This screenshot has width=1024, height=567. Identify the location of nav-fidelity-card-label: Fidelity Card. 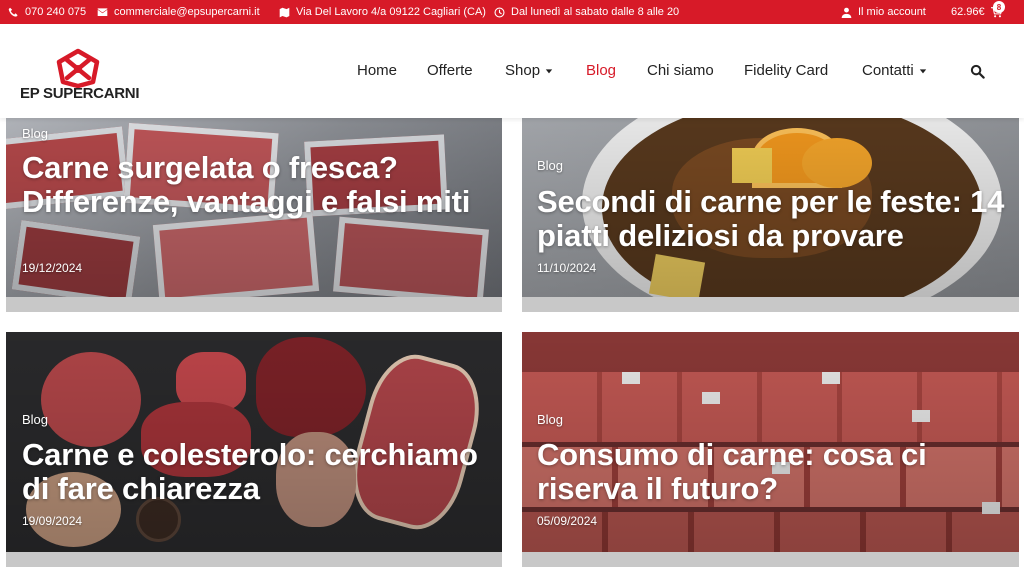
(786, 70).